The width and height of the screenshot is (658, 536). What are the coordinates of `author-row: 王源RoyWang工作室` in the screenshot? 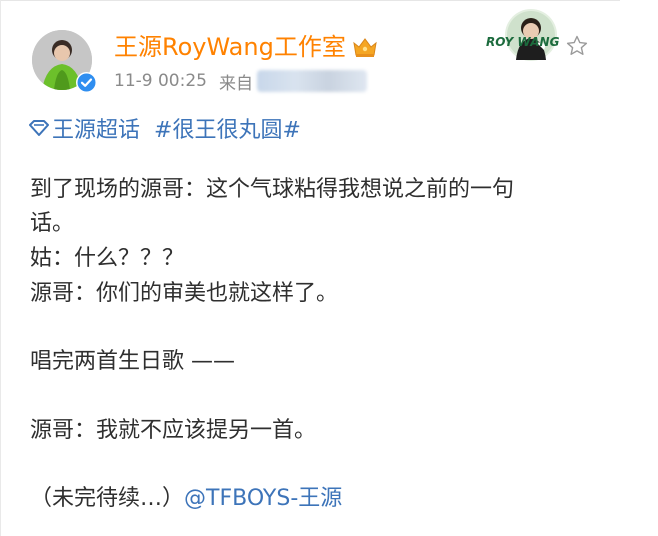 It's located at (246, 47).